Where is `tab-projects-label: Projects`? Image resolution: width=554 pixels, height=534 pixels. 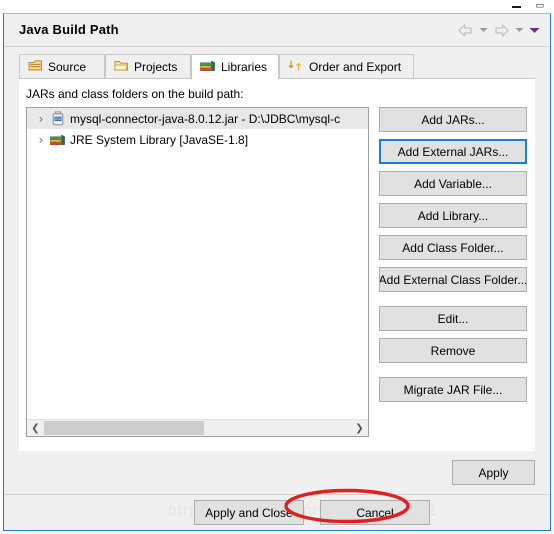 tab-projects-label: Projects is located at coordinates (156, 67).